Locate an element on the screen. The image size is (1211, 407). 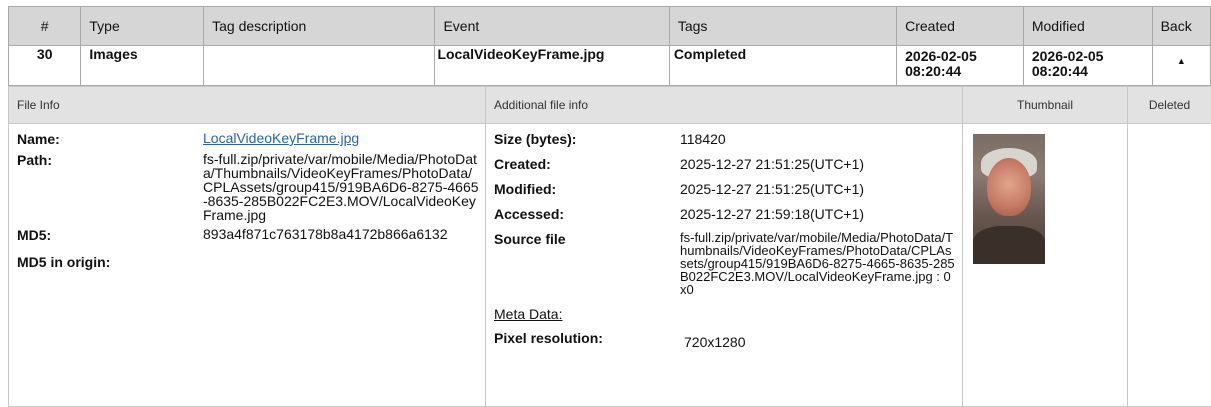
col-header-back: Back is located at coordinates (1181, 26).